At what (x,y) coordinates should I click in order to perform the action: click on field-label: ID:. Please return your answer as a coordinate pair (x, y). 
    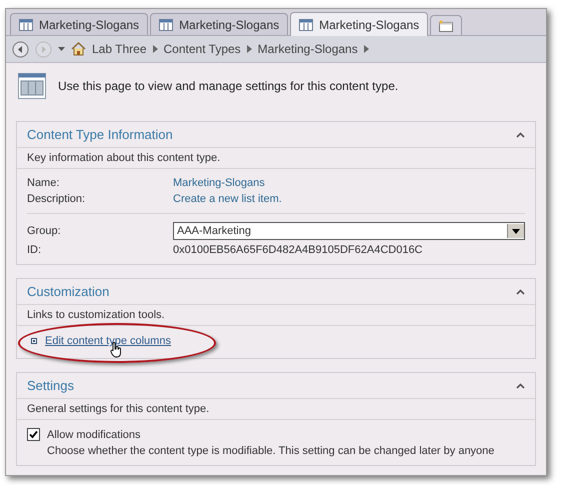
    Looking at the image, I should click on (34, 250).